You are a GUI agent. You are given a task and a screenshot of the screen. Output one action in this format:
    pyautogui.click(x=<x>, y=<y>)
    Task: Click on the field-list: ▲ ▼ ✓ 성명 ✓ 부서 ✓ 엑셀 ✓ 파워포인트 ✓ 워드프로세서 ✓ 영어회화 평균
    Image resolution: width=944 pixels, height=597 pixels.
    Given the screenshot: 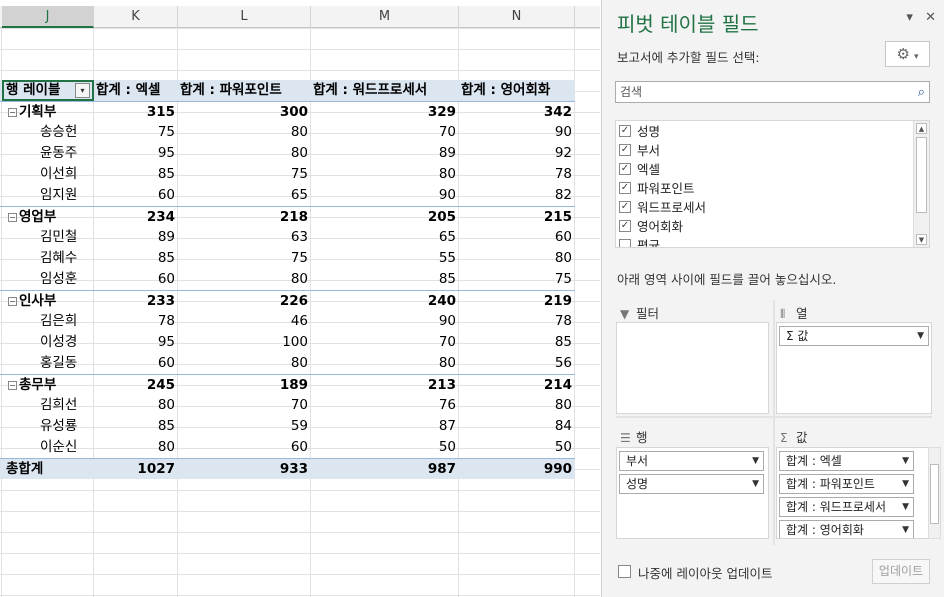 What is the action you would take?
    pyautogui.click(x=772, y=184)
    